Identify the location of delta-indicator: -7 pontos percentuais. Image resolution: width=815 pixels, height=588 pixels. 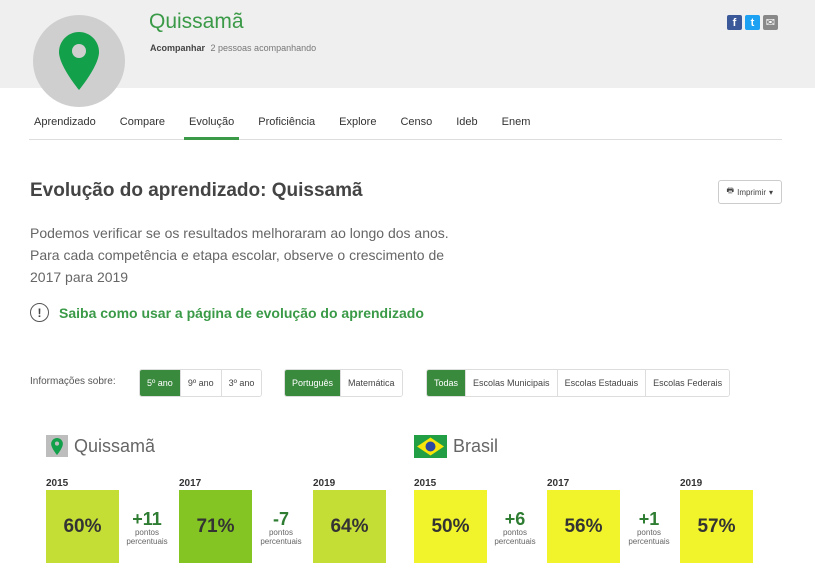
(281, 528).